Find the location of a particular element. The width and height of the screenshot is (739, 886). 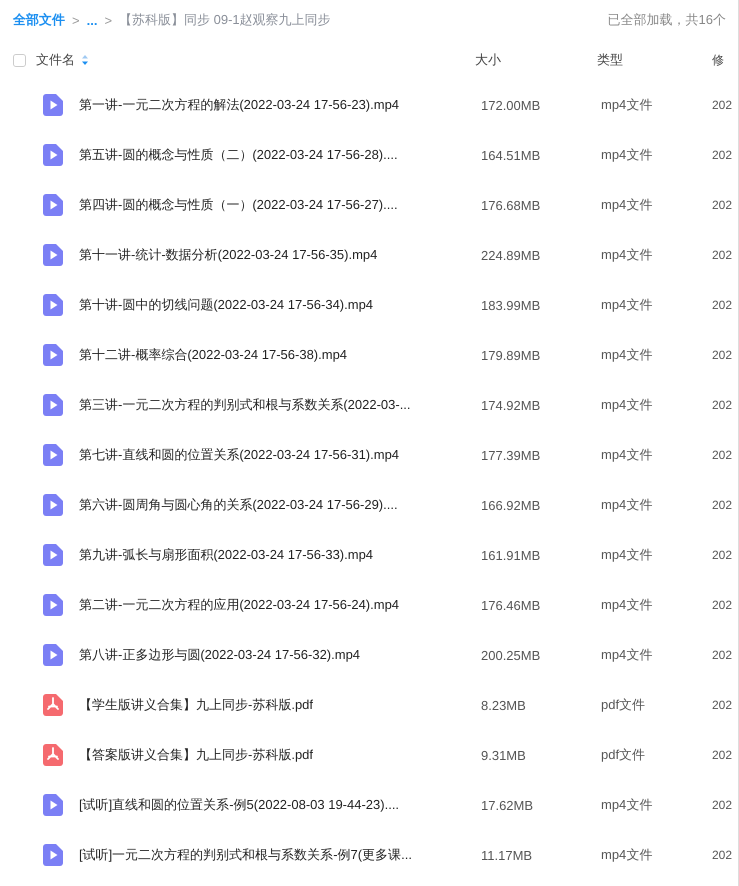

file-name: 第十一讲-统计-数据分析(2022-03-24 17-56-35).mp4 is located at coordinates (228, 255).